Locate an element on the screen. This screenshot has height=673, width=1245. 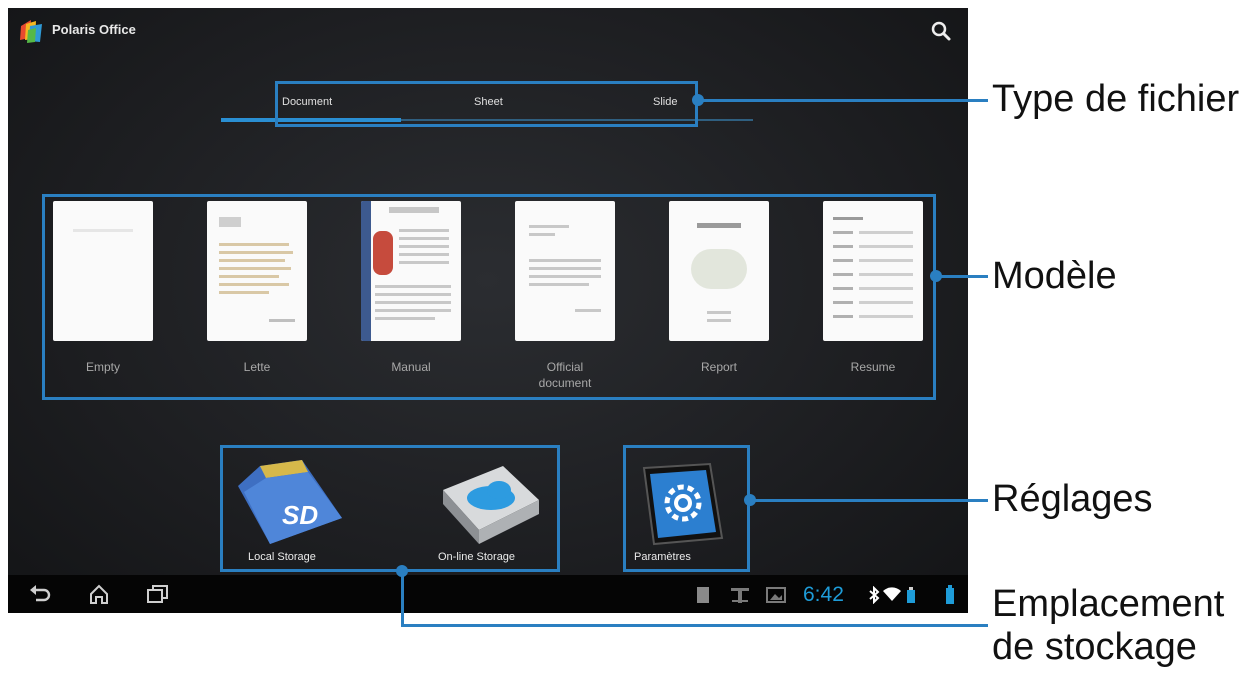
storage-highlight-box is located at coordinates (390, 508).